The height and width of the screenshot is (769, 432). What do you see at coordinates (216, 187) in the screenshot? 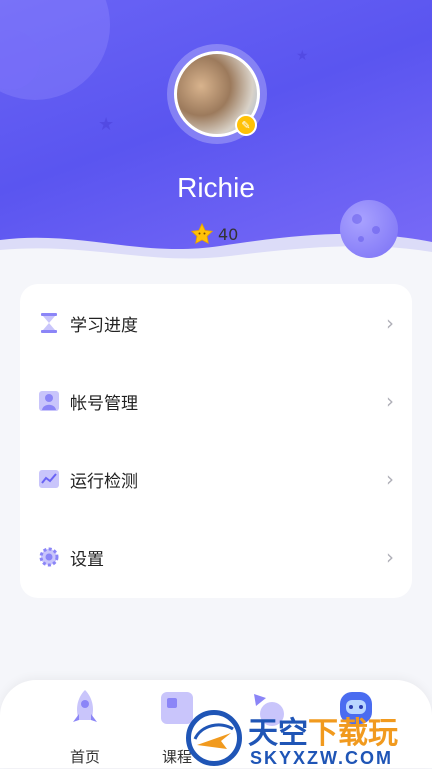
I see `username: Richie` at bounding box center [216, 187].